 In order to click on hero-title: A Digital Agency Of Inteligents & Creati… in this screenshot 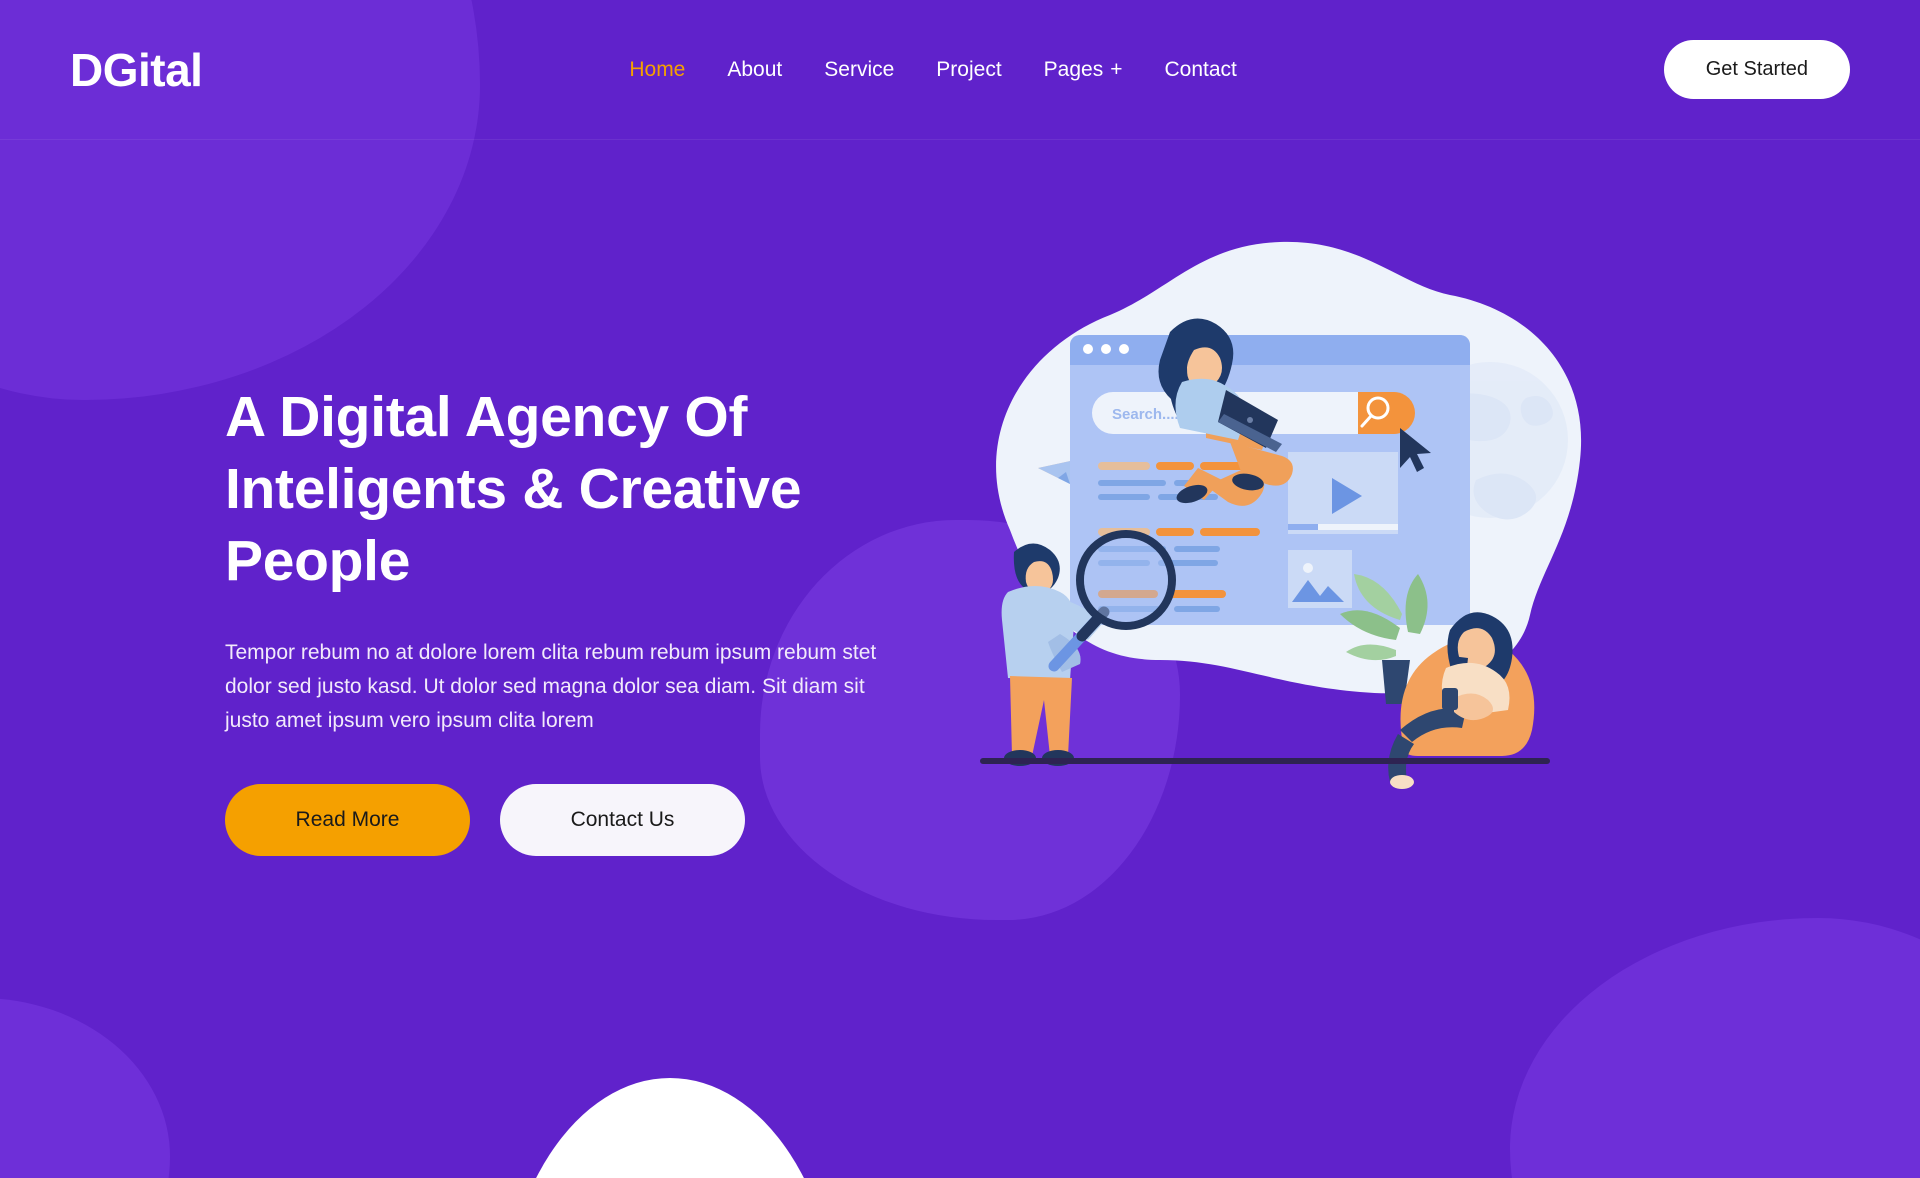, I will do `click(513, 489)`.